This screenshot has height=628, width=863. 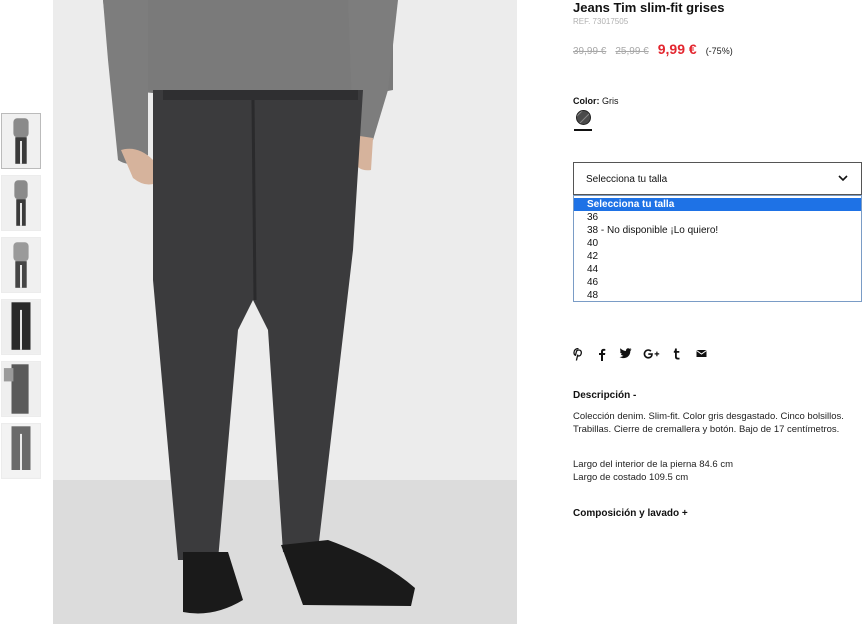 What do you see at coordinates (717, 230) in the screenshot?
I see `size-option: 38 - No disponible ¡Lo quiero!` at bounding box center [717, 230].